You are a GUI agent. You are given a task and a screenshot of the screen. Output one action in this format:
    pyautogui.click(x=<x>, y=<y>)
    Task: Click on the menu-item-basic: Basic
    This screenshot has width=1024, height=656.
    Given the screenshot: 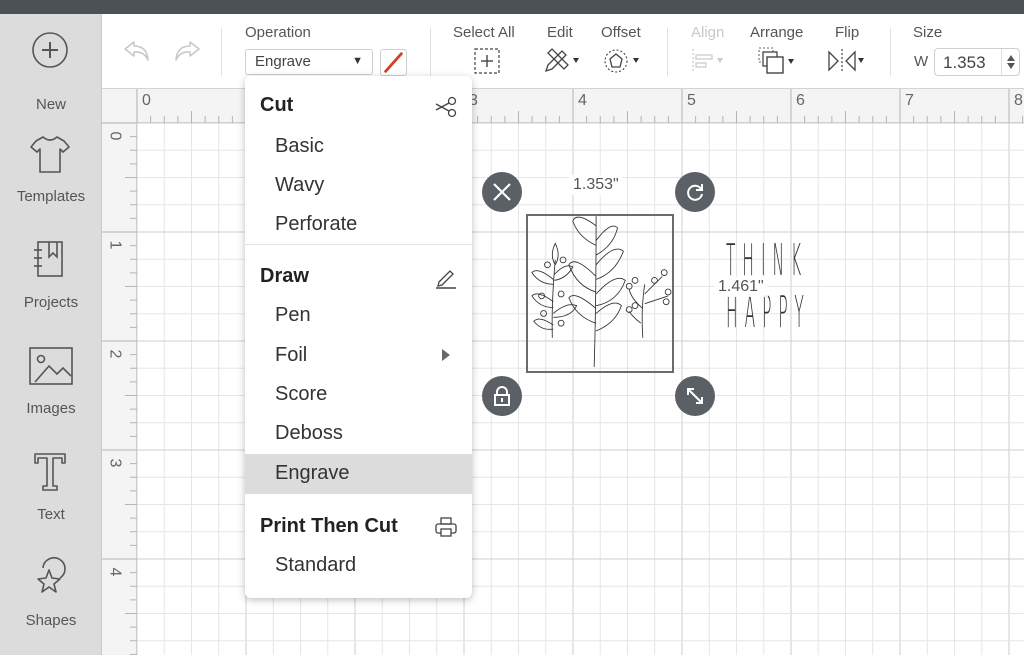 What is the action you would take?
    pyautogui.click(x=358, y=146)
    